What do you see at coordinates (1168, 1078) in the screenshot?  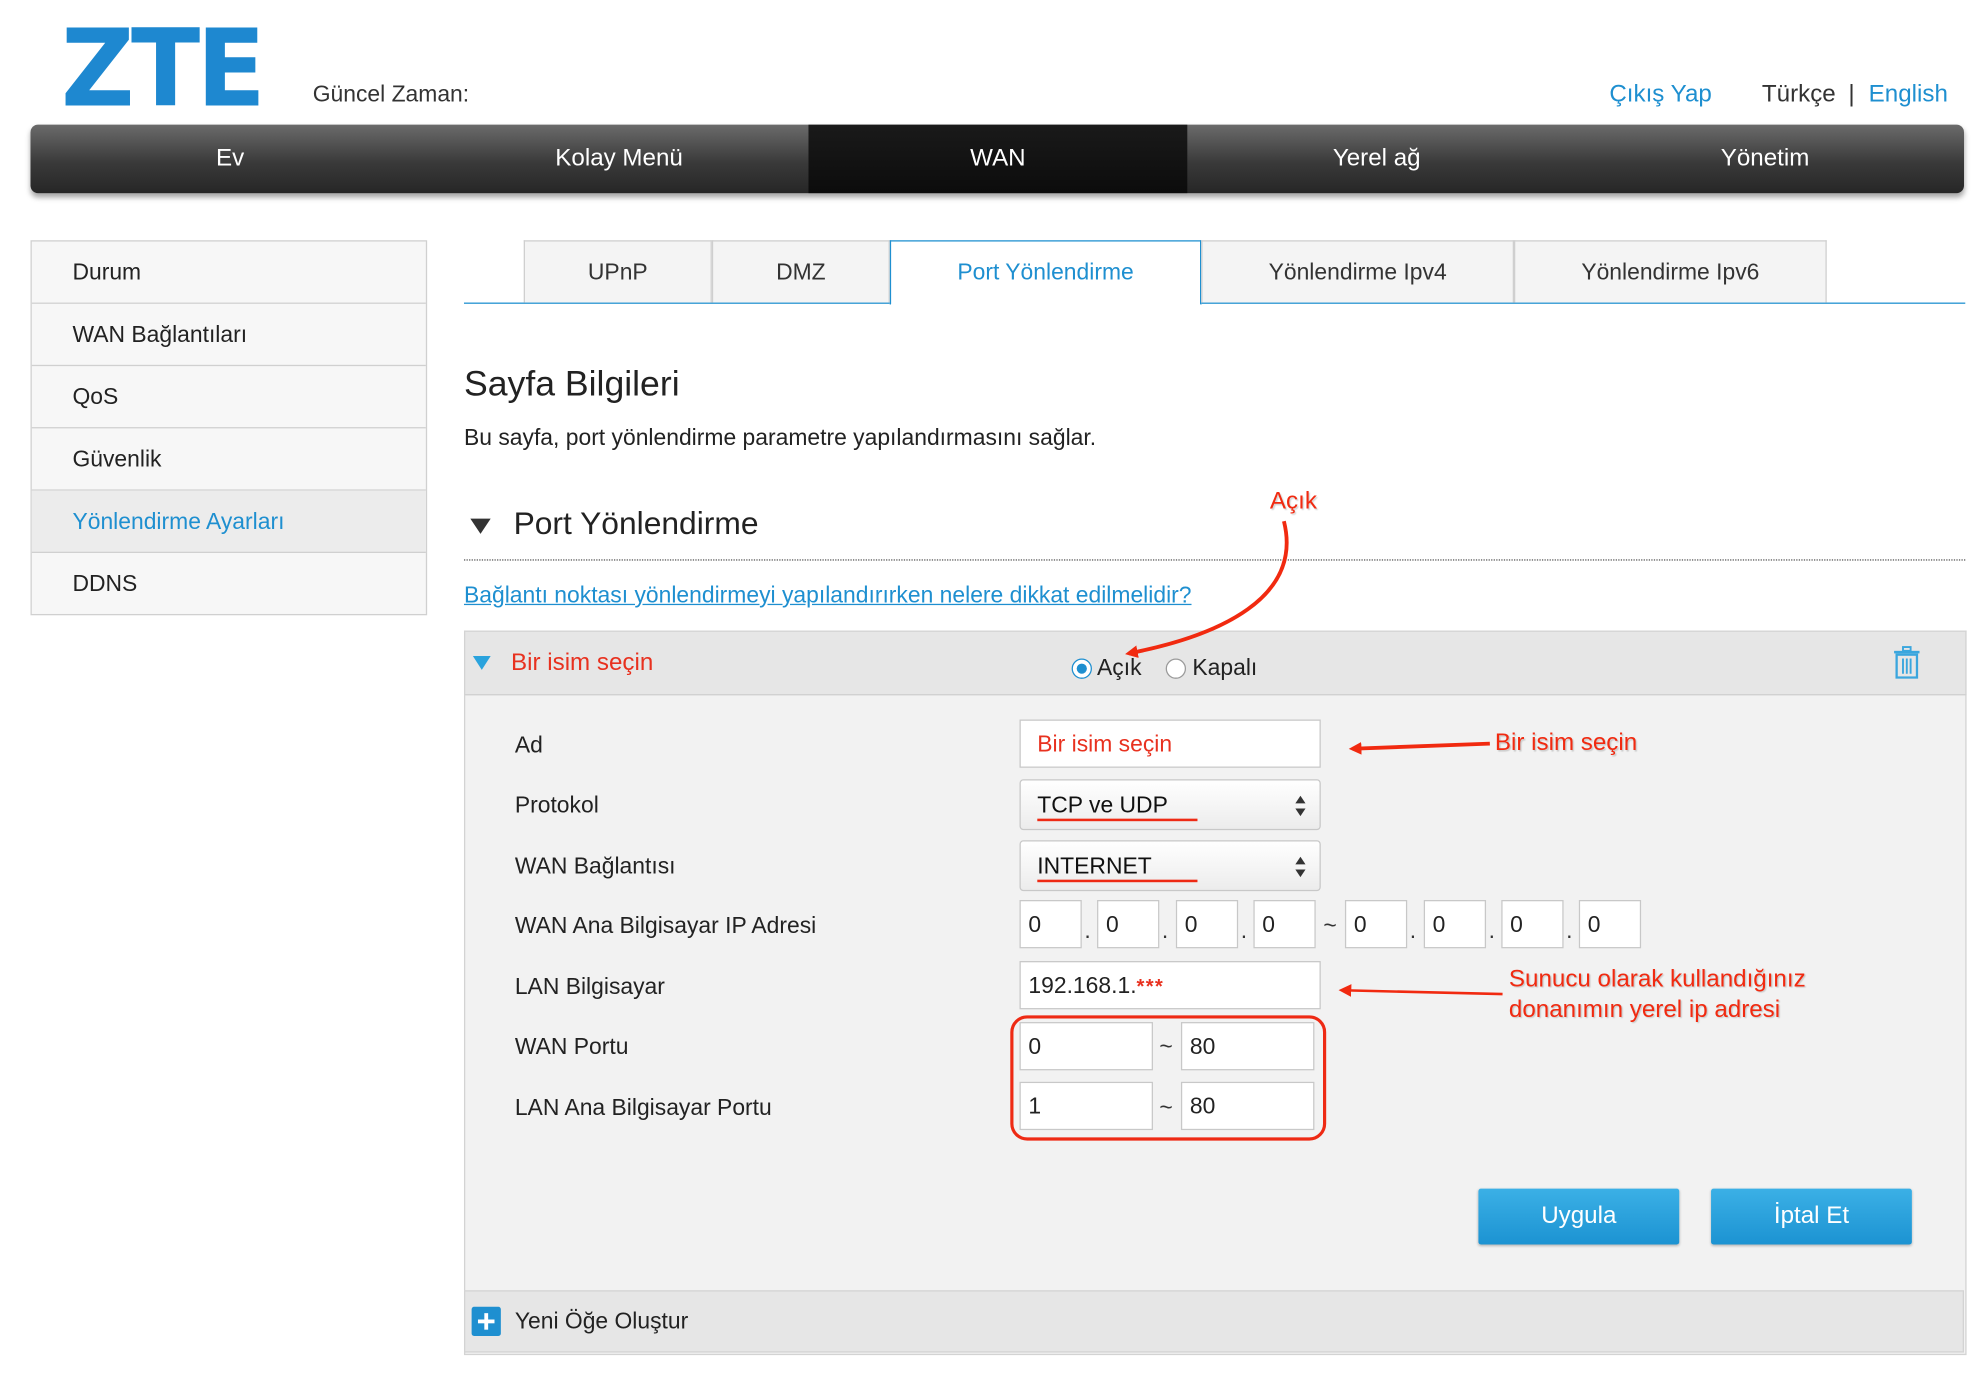 I see `port-highlight-box` at bounding box center [1168, 1078].